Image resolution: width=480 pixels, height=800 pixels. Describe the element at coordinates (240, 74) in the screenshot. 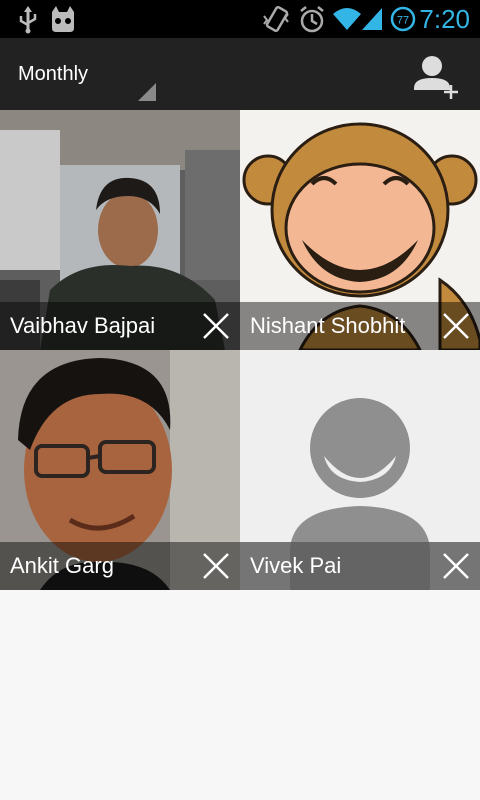

I see `action-bar: Monthly` at that location.